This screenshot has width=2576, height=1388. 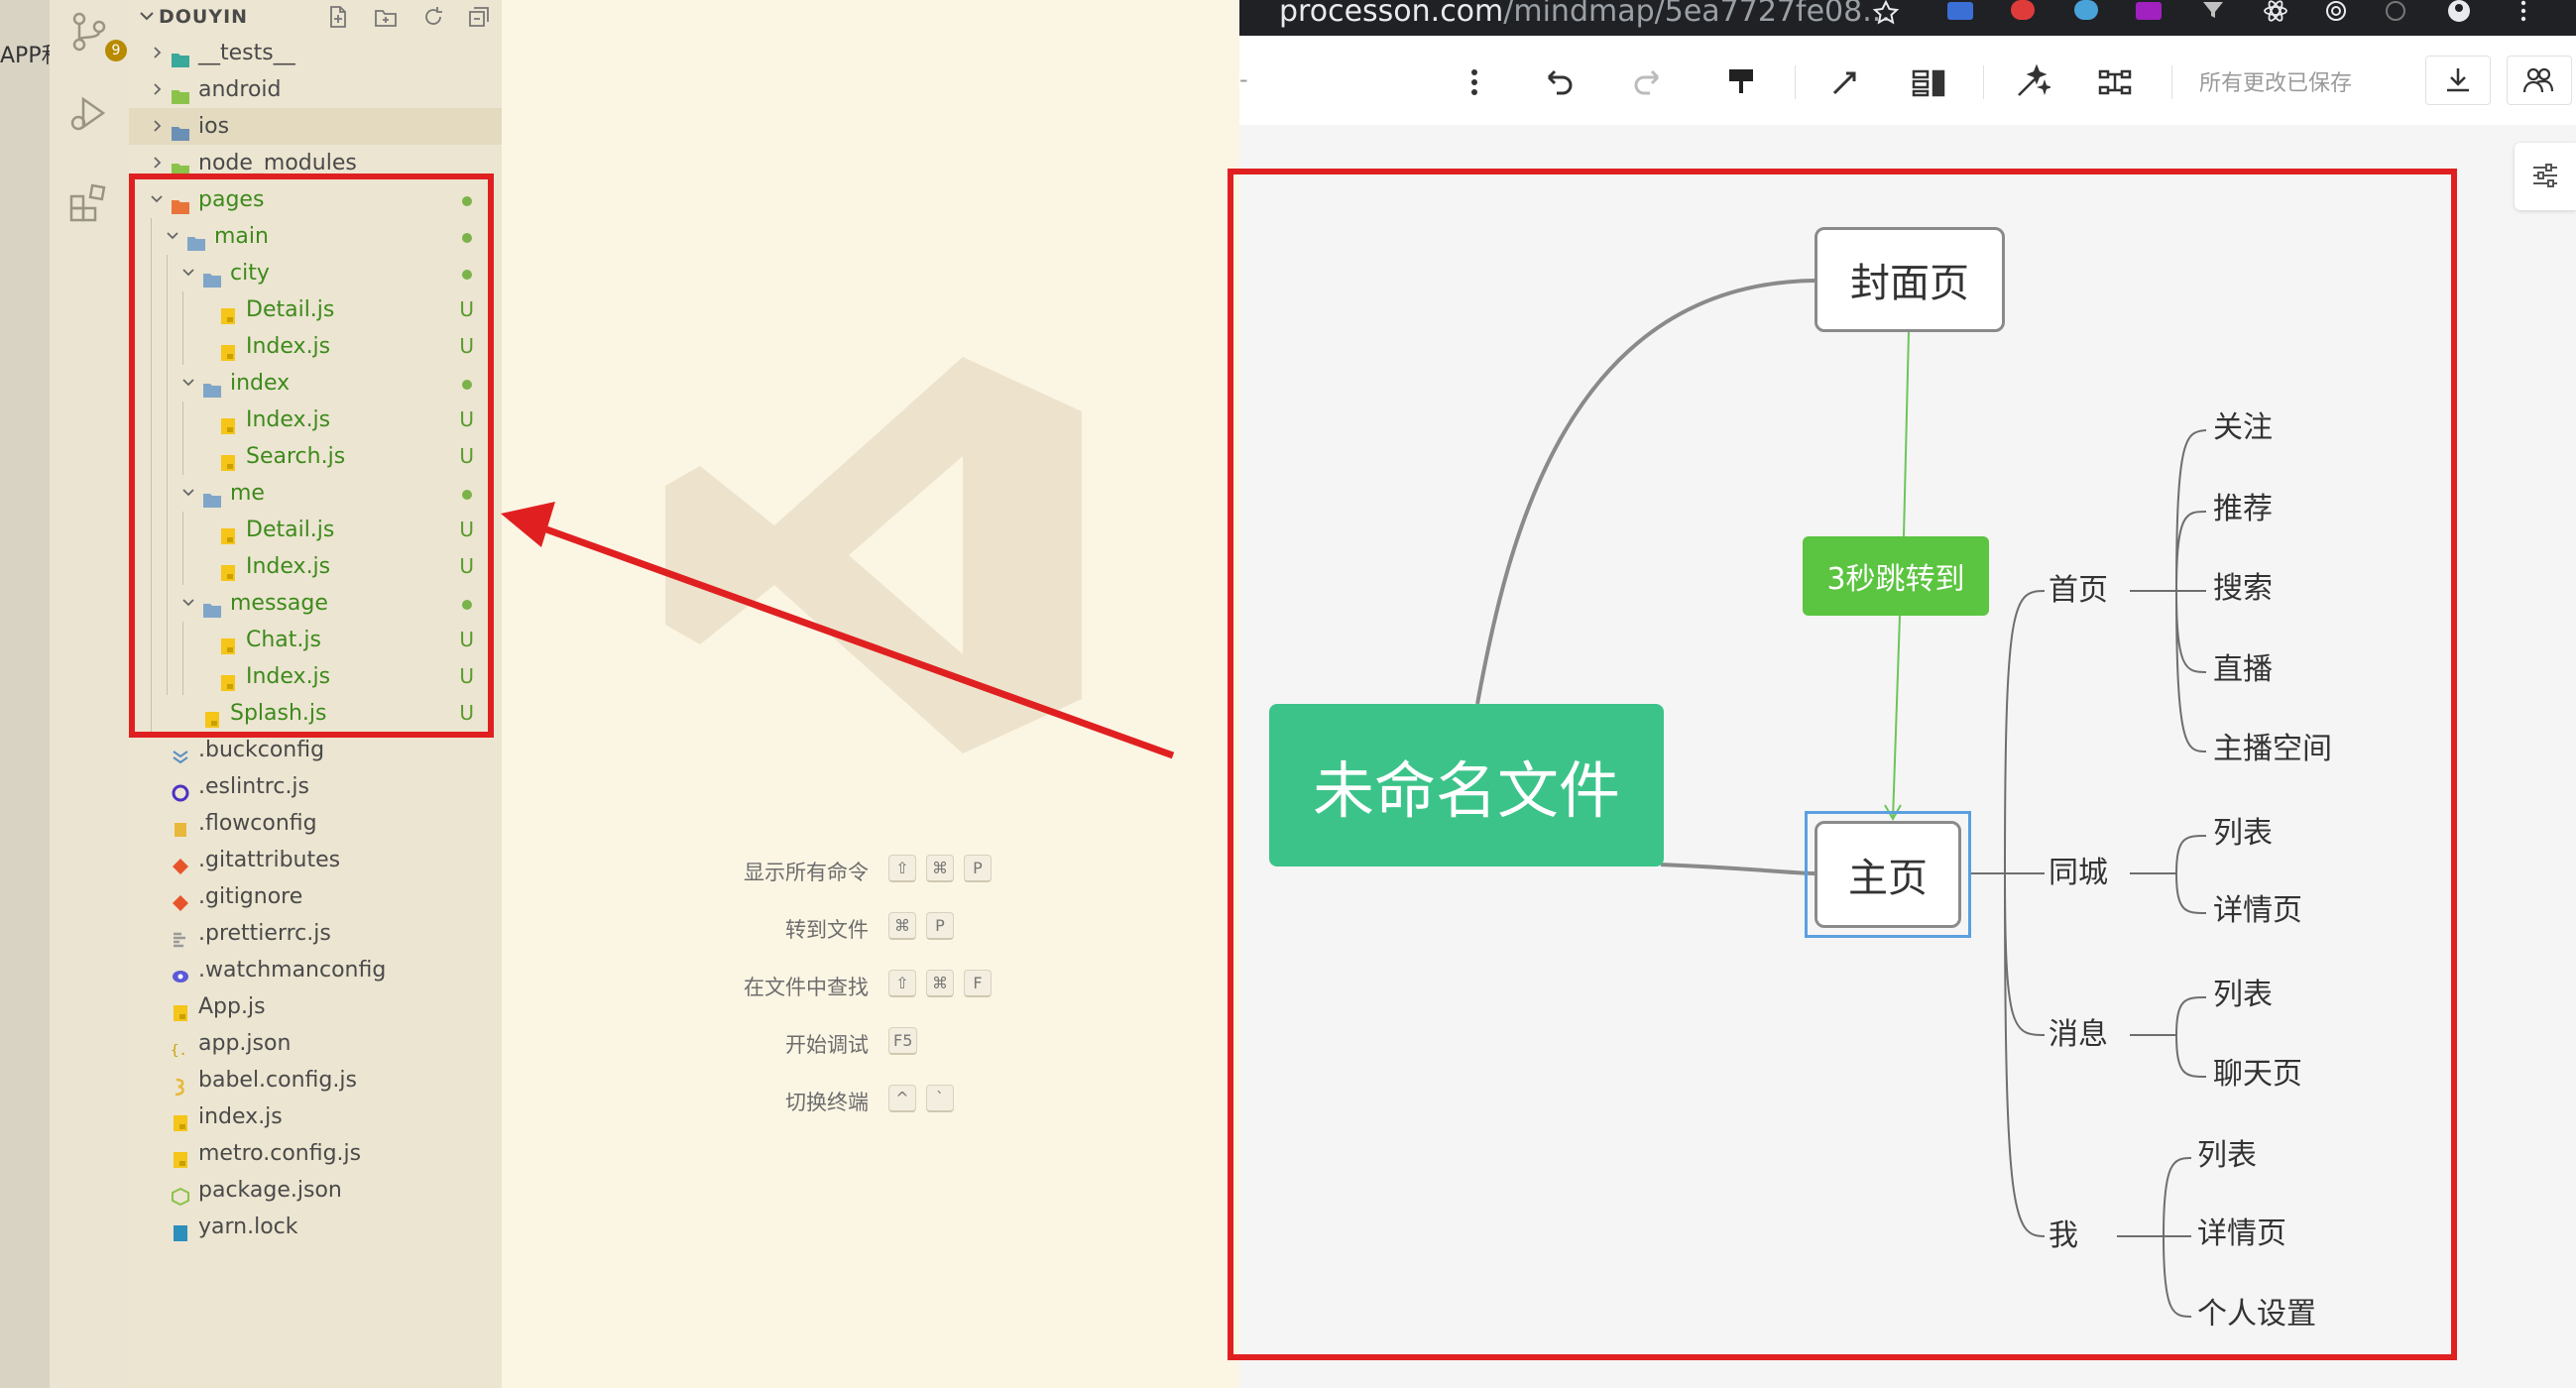 What do you see at coordinates (838, 630) in the screenshot?
I see `annotation-arrow` at bounding box center [838, 630].